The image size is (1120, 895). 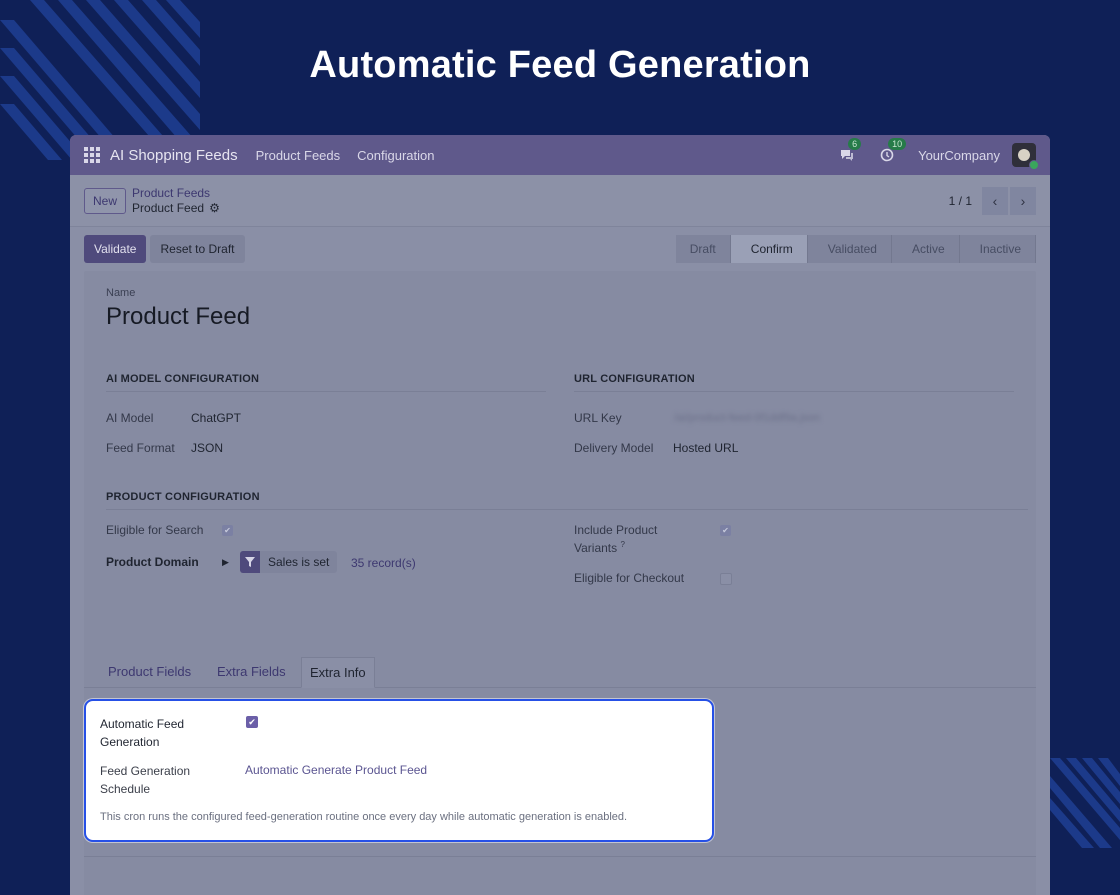 I want to click on tab-product-fields: Product Fields, so click(x=149, y=672).